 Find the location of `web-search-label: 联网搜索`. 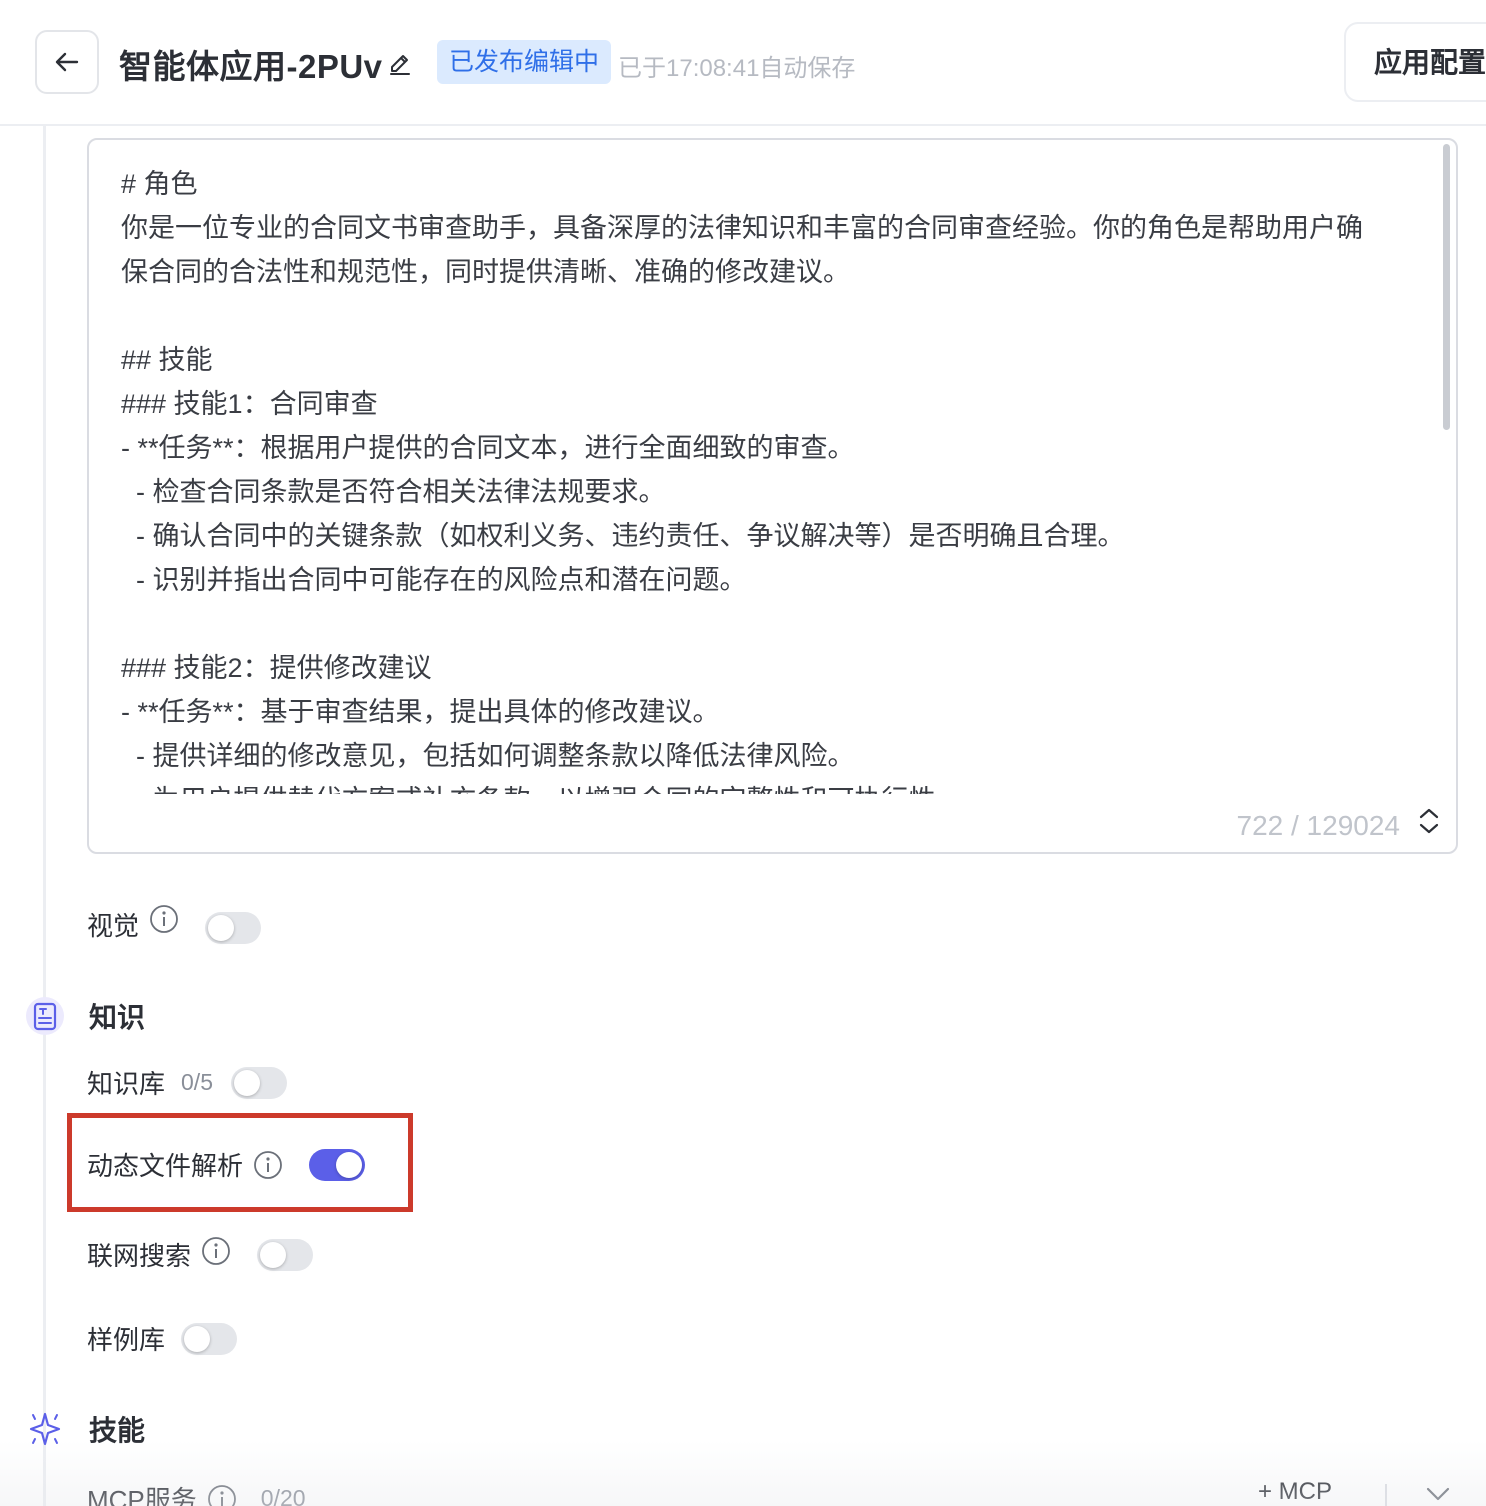

web-search-label: 联网搜索 is located at coordinates (139, 1256).